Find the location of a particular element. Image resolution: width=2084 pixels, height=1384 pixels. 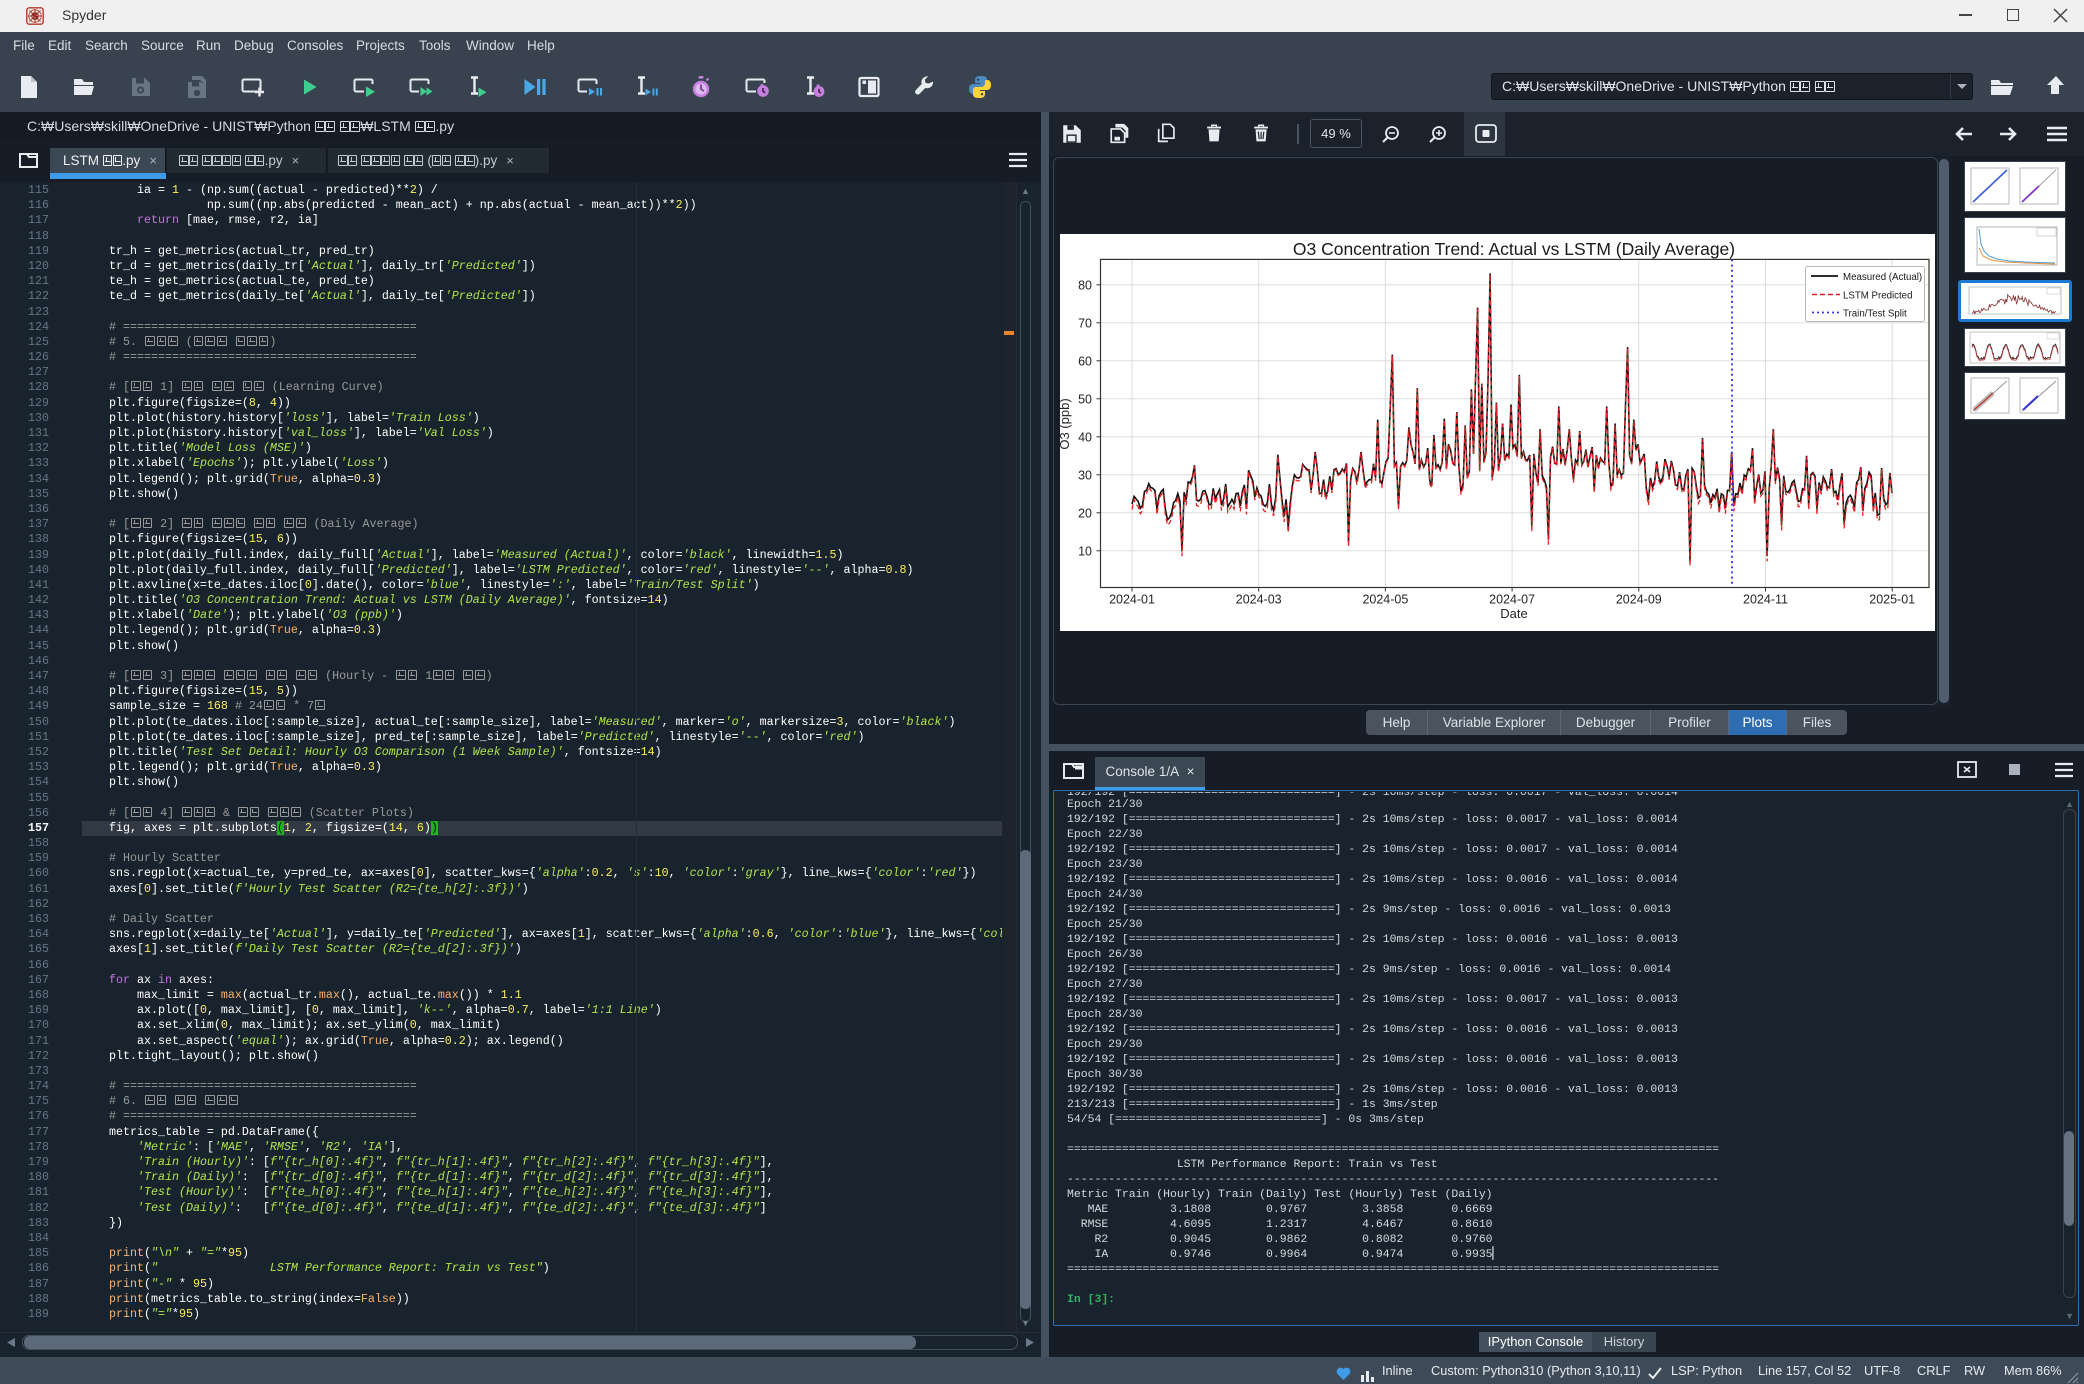

svg-text: 40 is located at coordinates (1085, 437).